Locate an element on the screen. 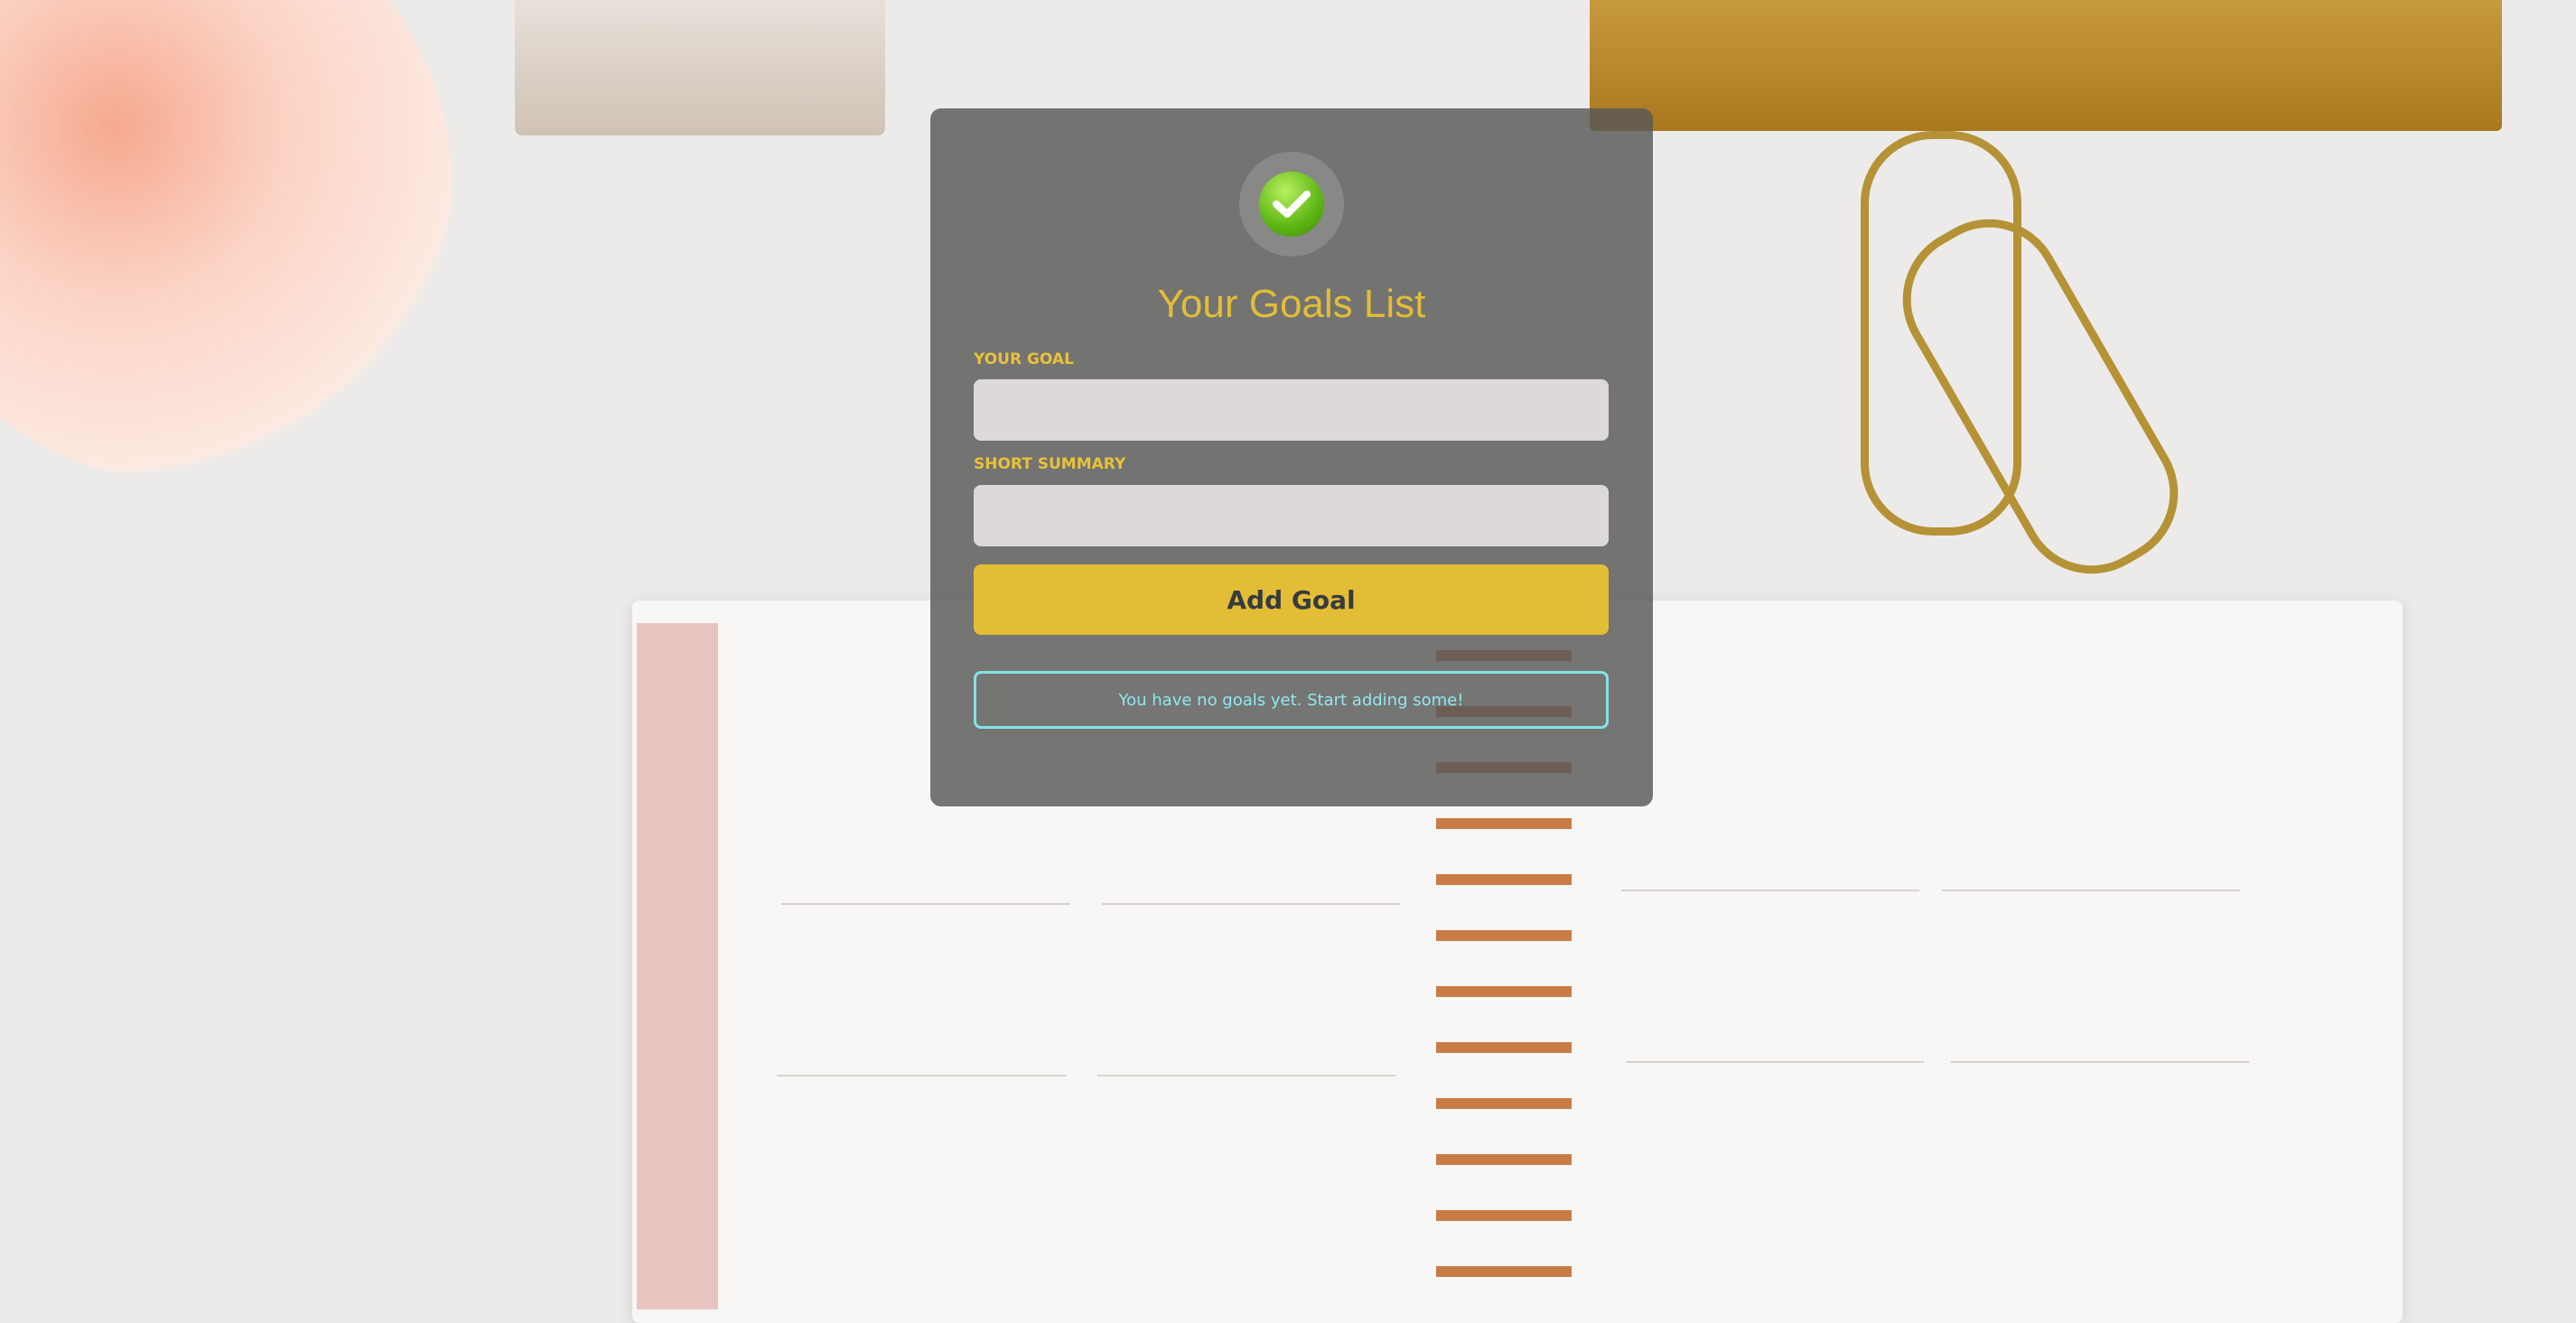  add-goal-button: Add Goal is located at coordinates (1291, 599).